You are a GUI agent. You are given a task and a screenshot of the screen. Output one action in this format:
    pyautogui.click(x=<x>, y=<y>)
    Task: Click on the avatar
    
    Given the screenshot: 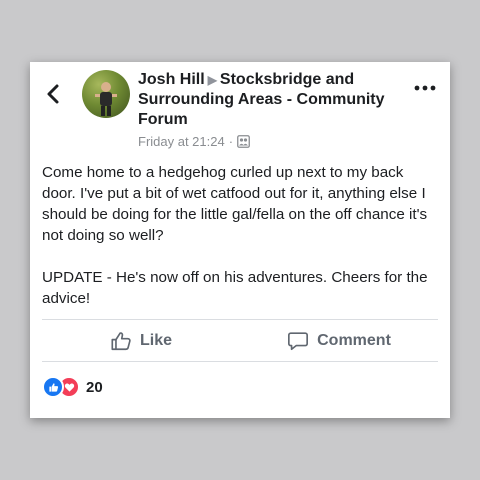 What is the action you would take?
    pyautogui.click(x=106, y=94)
    